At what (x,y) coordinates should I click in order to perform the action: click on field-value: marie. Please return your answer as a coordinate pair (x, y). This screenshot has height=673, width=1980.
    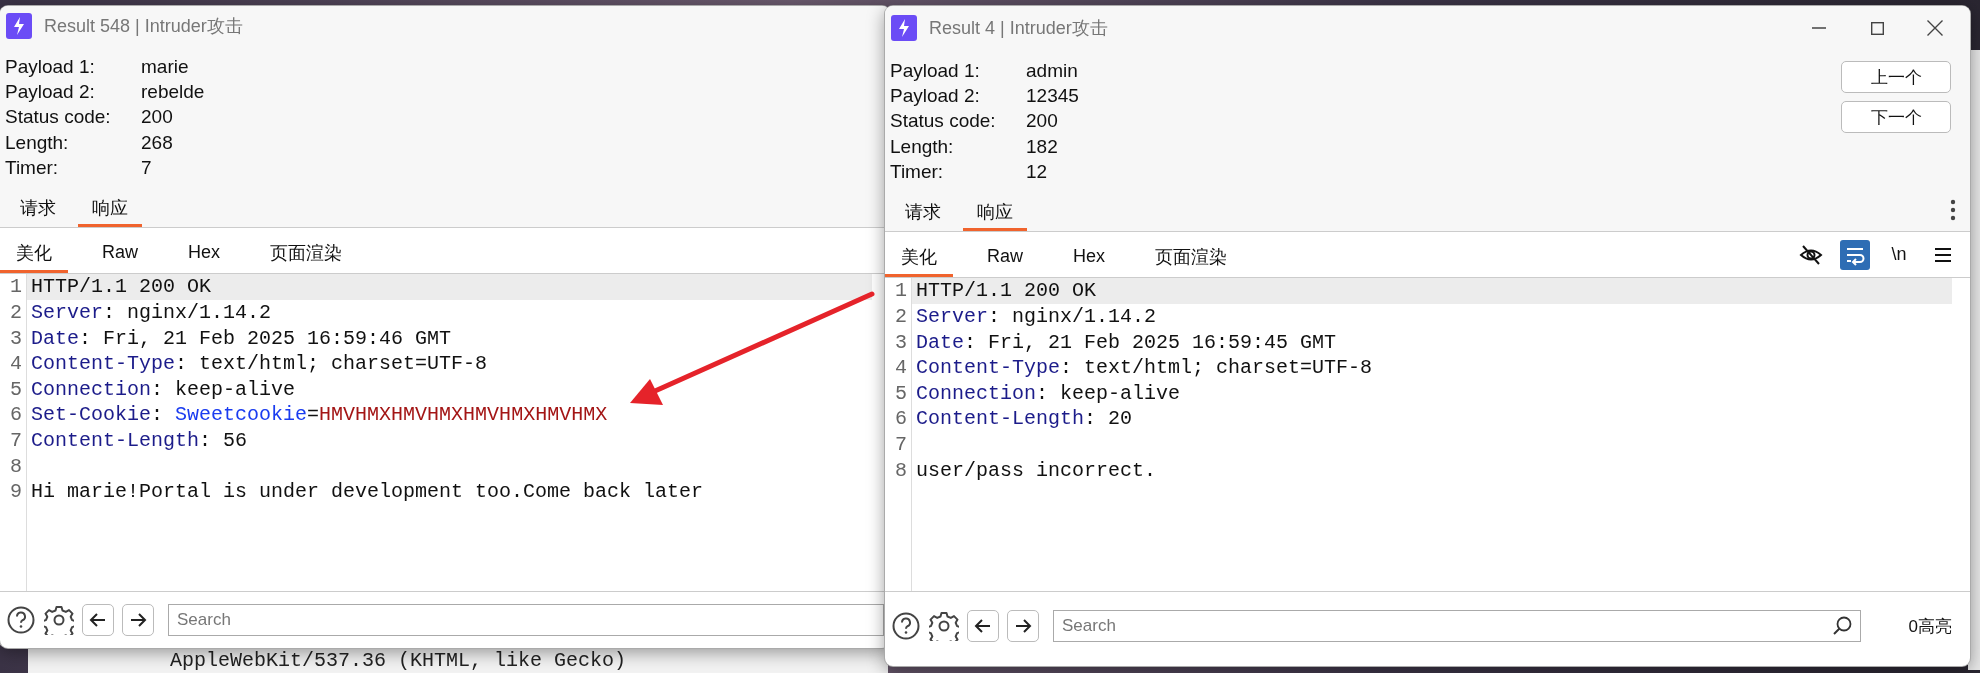
    Looking at the image, I should click on (165, 66).